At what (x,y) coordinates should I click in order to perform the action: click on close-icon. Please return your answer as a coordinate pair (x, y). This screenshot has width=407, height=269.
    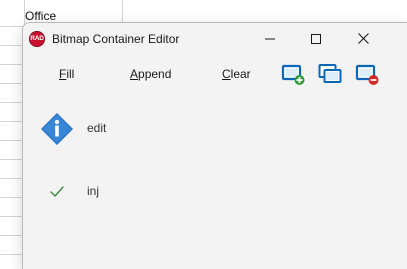
    Looking at the image, I should click on (363, 38).